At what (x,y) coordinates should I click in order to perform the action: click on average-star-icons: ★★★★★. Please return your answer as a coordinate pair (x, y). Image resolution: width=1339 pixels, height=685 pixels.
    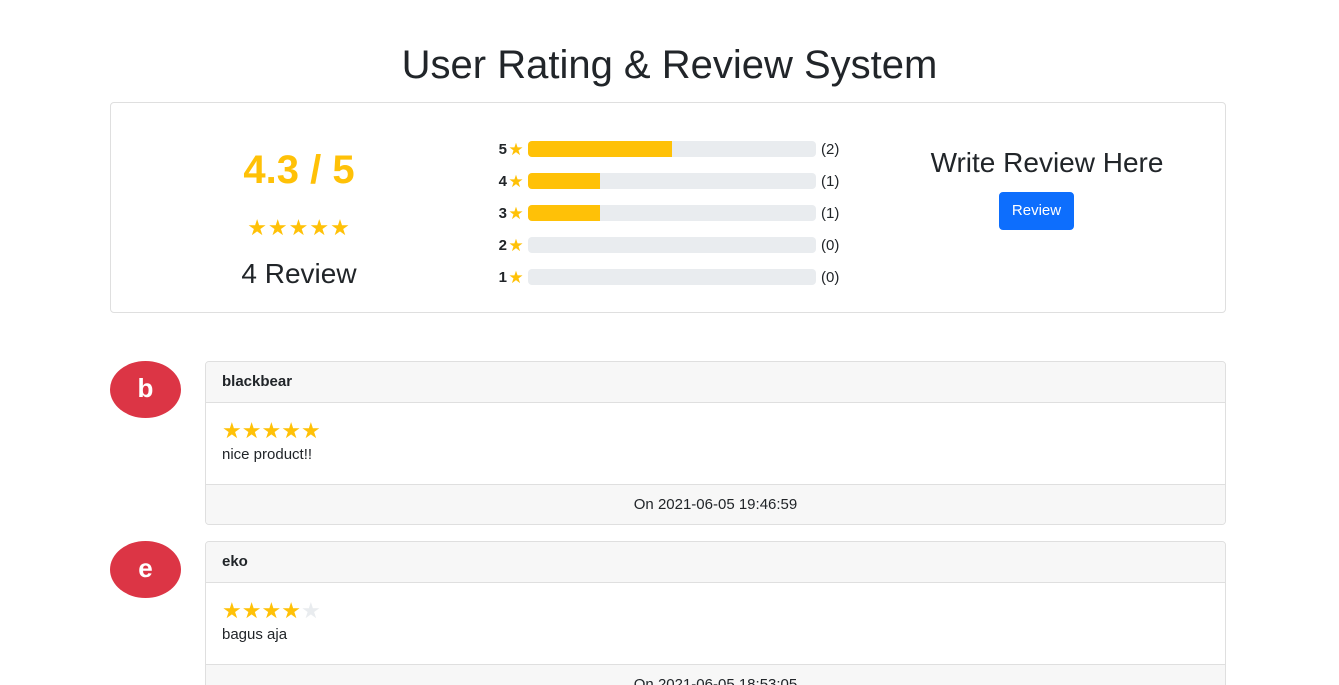
    Looking at the image, I should click on (299, 227).